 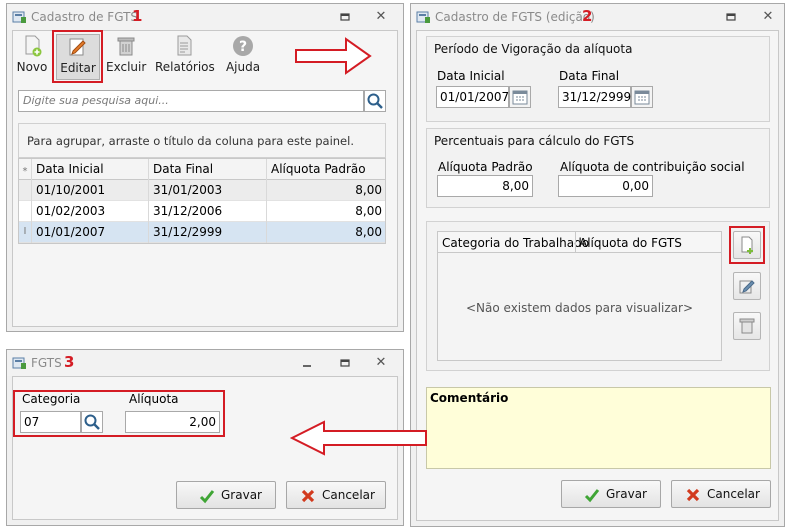 What do you see at coordinates (208, 211) in the screenshot?
I see `cell-data-final: 31/12/2006` at bounding box center [208, 211].